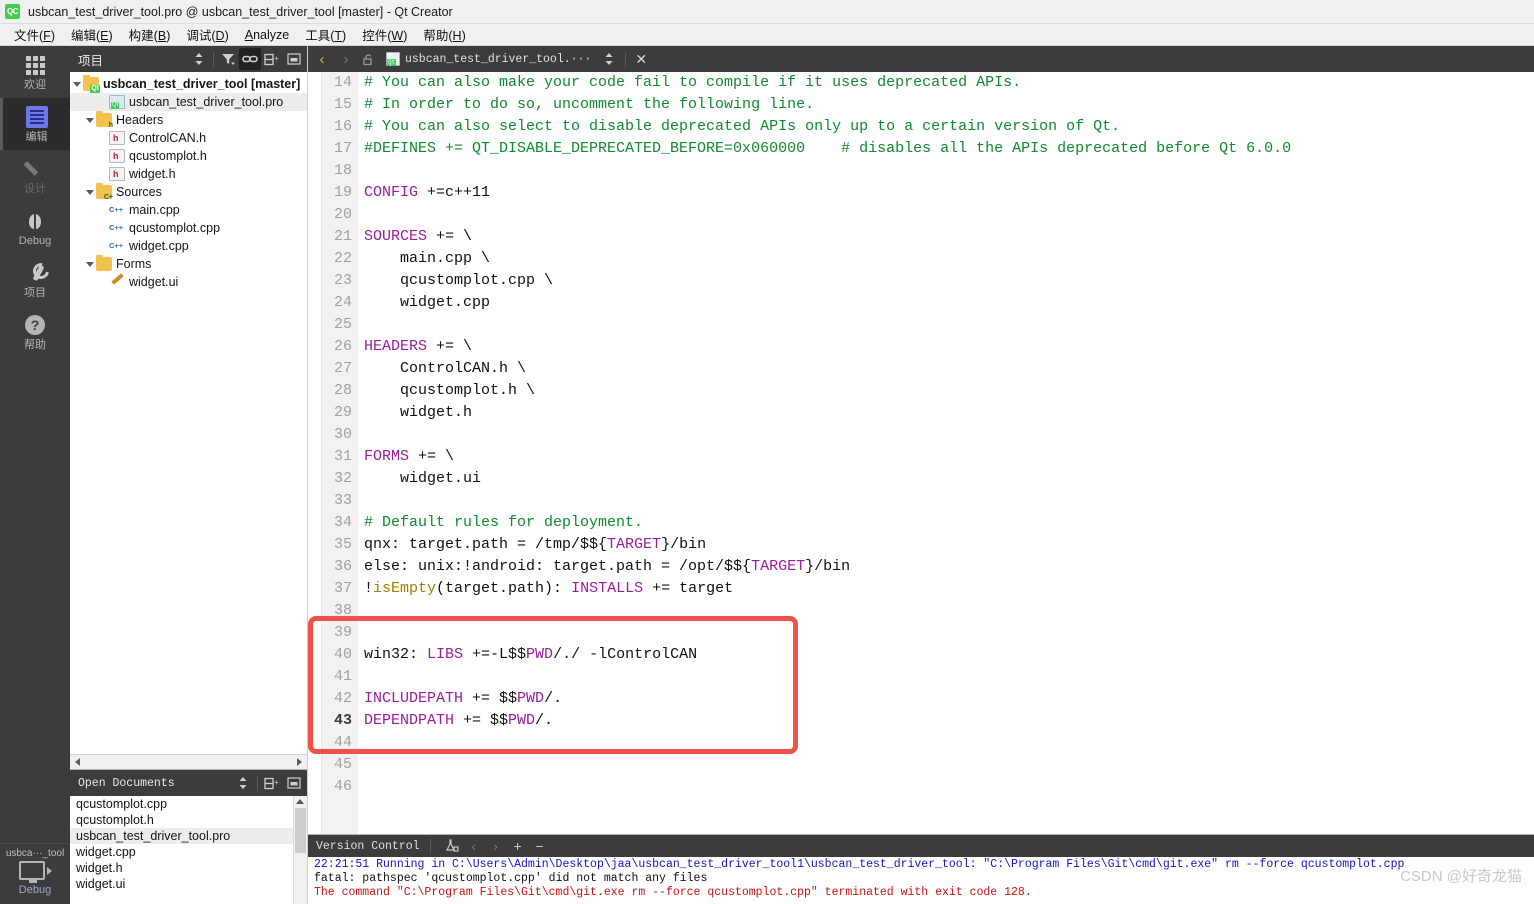 The image size is (1534, 904). What do you see at coordinates (188, 868) in the screenshot?
I see `open-document-item: widget.h` at bounding box center [188, 868].